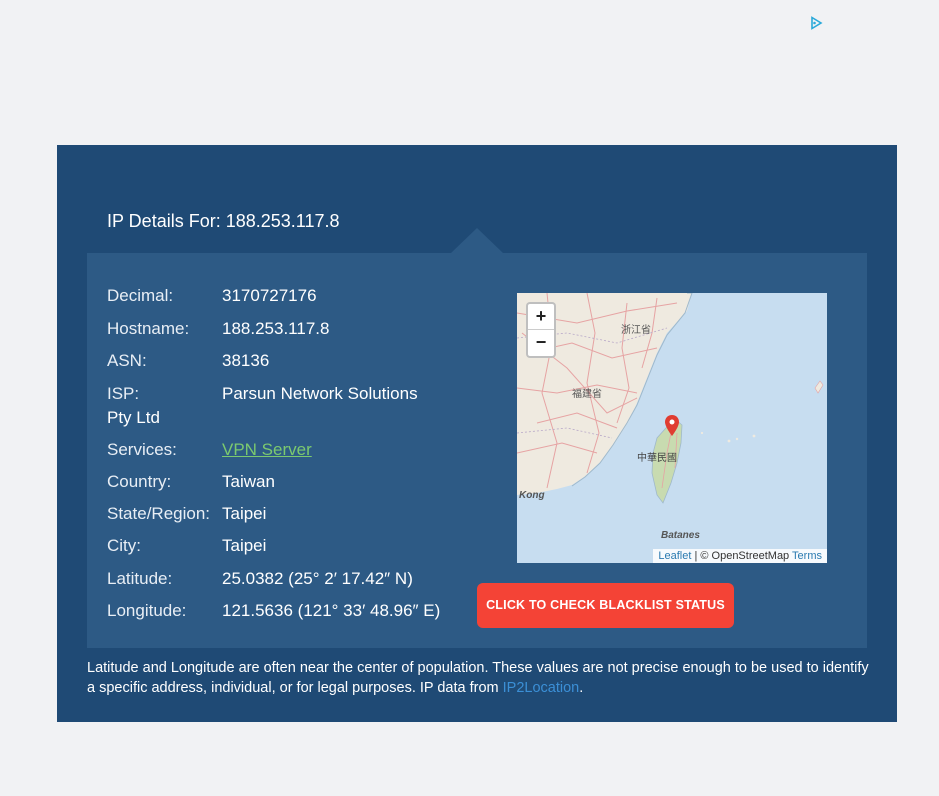 This screenshot has width=939, height=796. What do you see at coordinates (477, 240) in the screenshot?
I see `panel-pointer` at bounding box center [477, 240].